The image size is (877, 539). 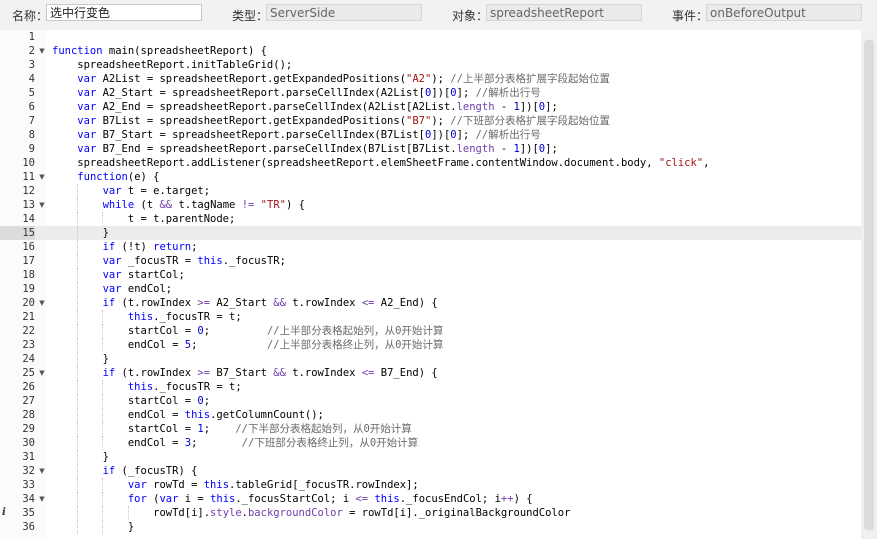 I want to click on code-line: 11 ▼ function(e) {, so click(x=430, y=177).